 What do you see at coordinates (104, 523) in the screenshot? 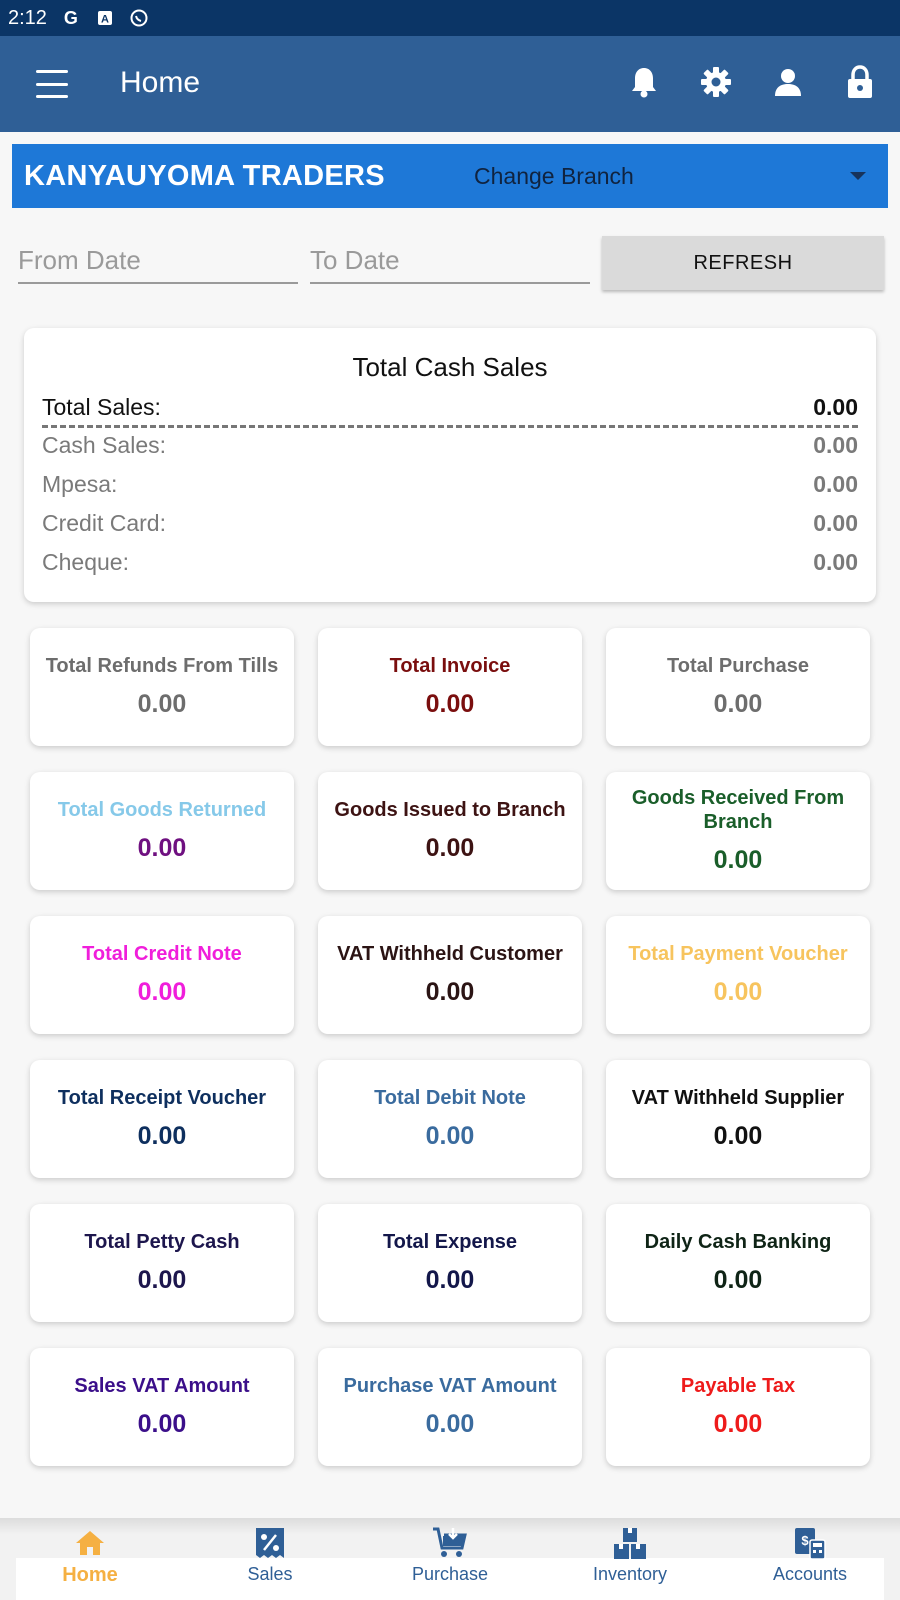
I see `credit-card-label: Credit Card:` at bounding box center [104, 523].